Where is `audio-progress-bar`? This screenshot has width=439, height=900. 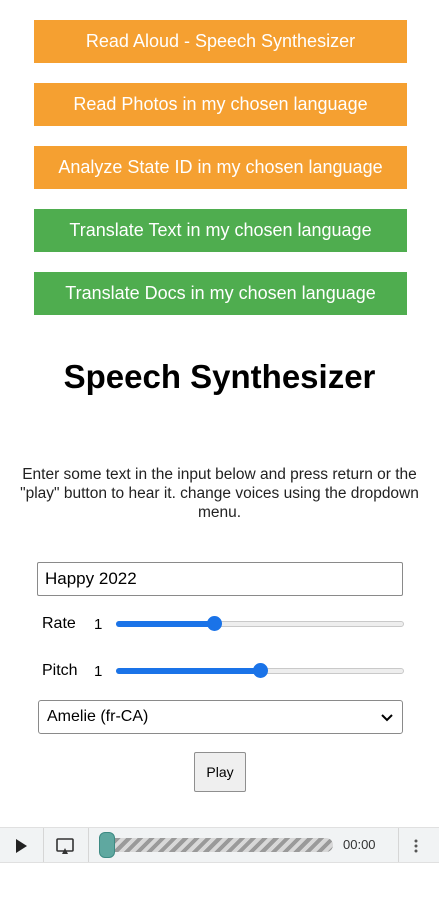 audio-progress-bar is located at coordinates (218, 845).